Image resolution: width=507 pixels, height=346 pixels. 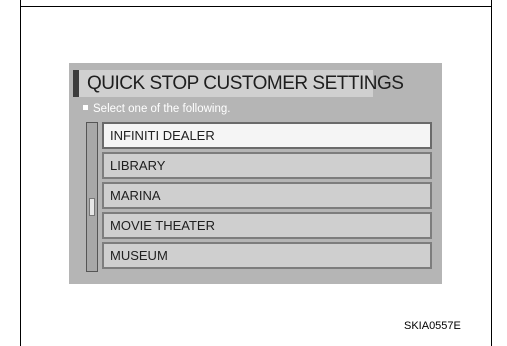 What do you see at coordinates (267, 135) in the screenshot?
I see `list-item-infiniti-dealer: INFINITI DEALER` at bounding box center [267, 135].